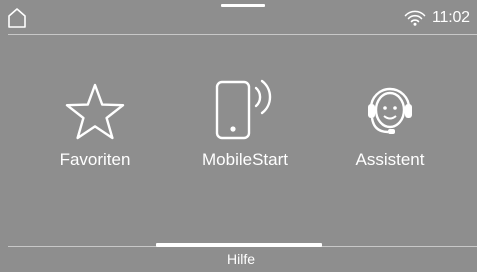 This screenshot has width=477, height=272. I want to click on help-button: Hilfe, so click(241, 259).